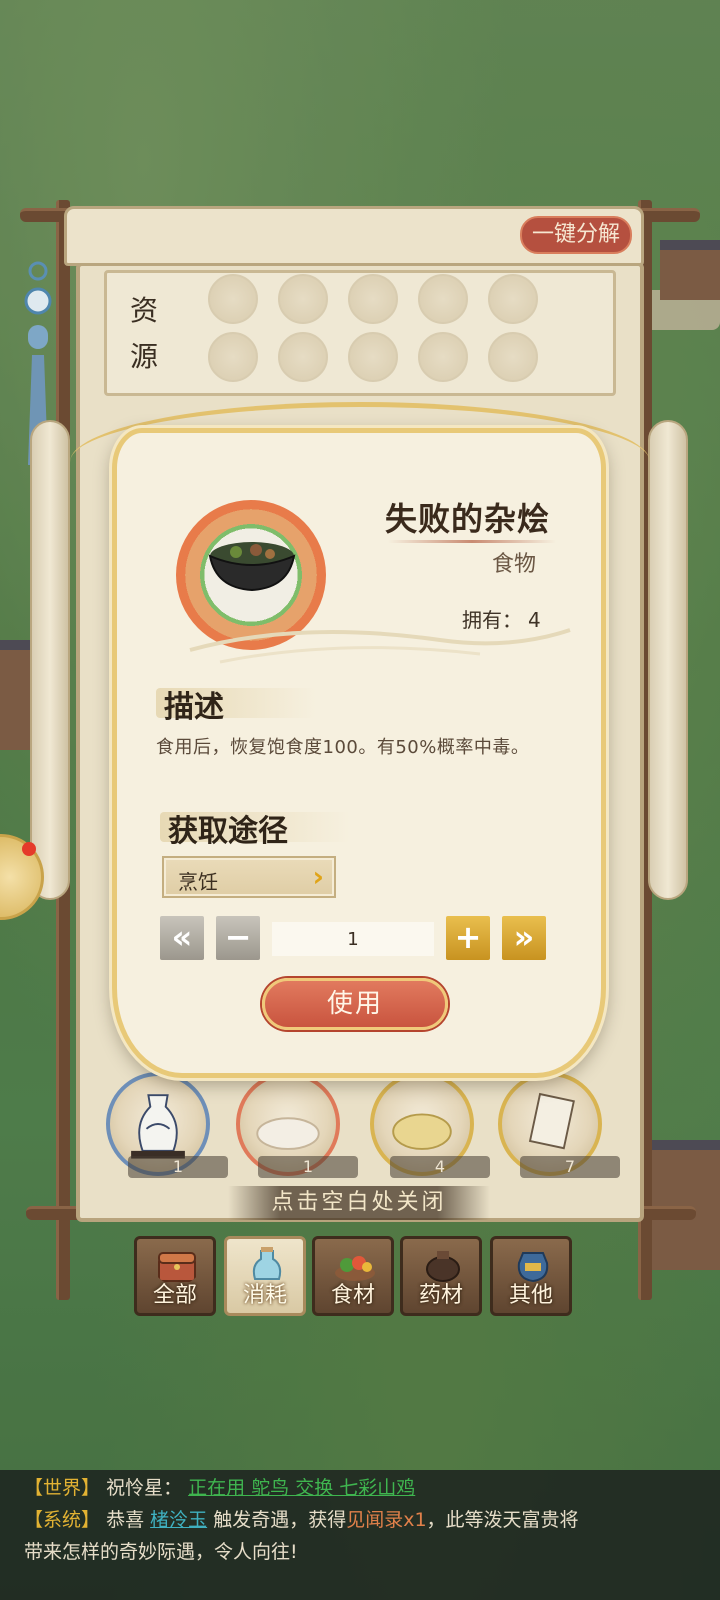  Describe the element at coordinates (353, 1276) in the screenshot. I see `tab-ingredients: 食材` at that location.